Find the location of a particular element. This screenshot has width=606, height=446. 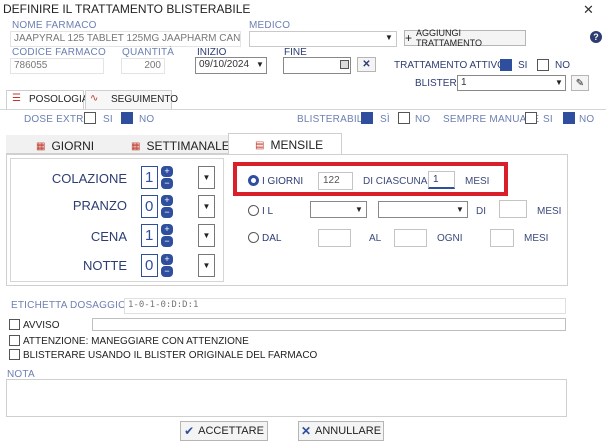

add-treatment-label: AGGIUNGI TRATTAMENTO is located at coordinates (449, 38).